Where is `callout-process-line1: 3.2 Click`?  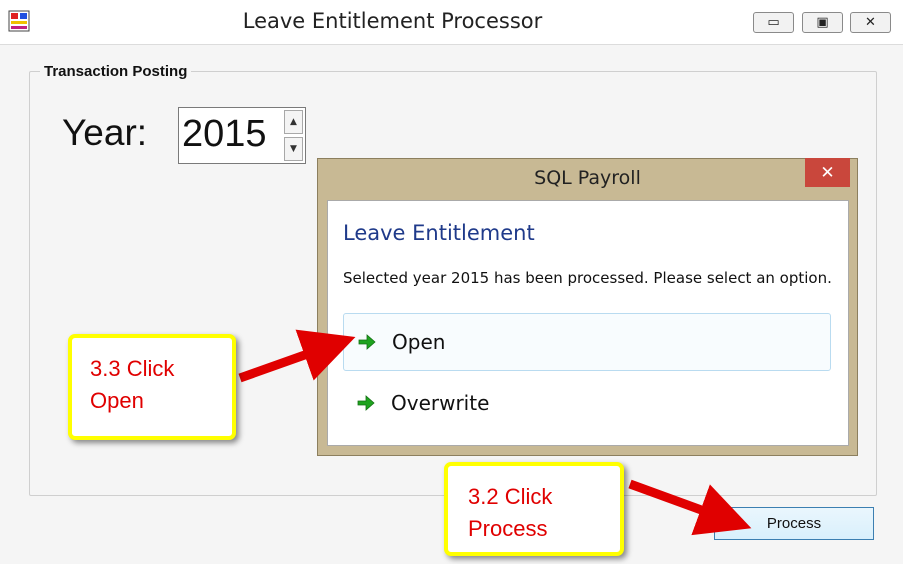
callout-process-line1: 3.2 Click is located at coordinates (510, 496).